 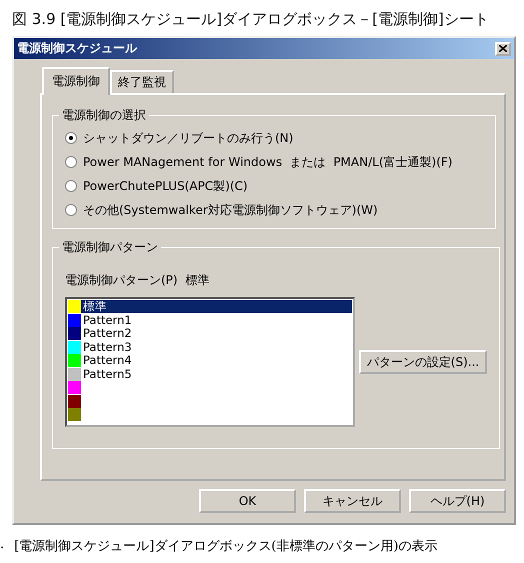 What do you see at coordinates (216, 374) in the screenshot?
I see `list-item: Pattern5` at bounding box center [216, 374].